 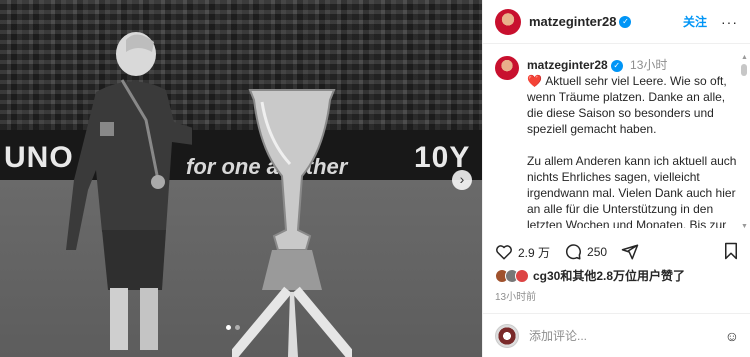 I want to click on comment-bar: 添加评论... ☺, so click(x=616, y=335).